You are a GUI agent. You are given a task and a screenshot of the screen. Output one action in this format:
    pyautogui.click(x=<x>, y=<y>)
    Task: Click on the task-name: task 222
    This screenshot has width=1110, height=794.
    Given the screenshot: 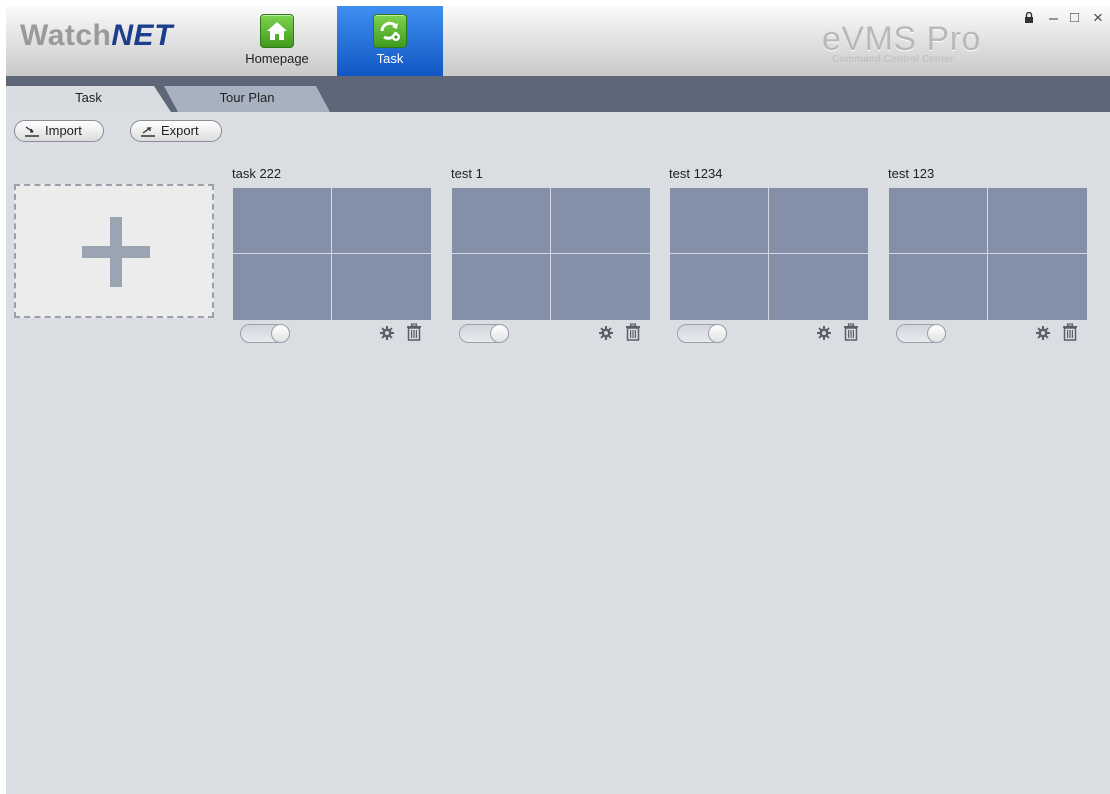 What is the action you would take?
    pyautogui.click(x=257, y=173)
    